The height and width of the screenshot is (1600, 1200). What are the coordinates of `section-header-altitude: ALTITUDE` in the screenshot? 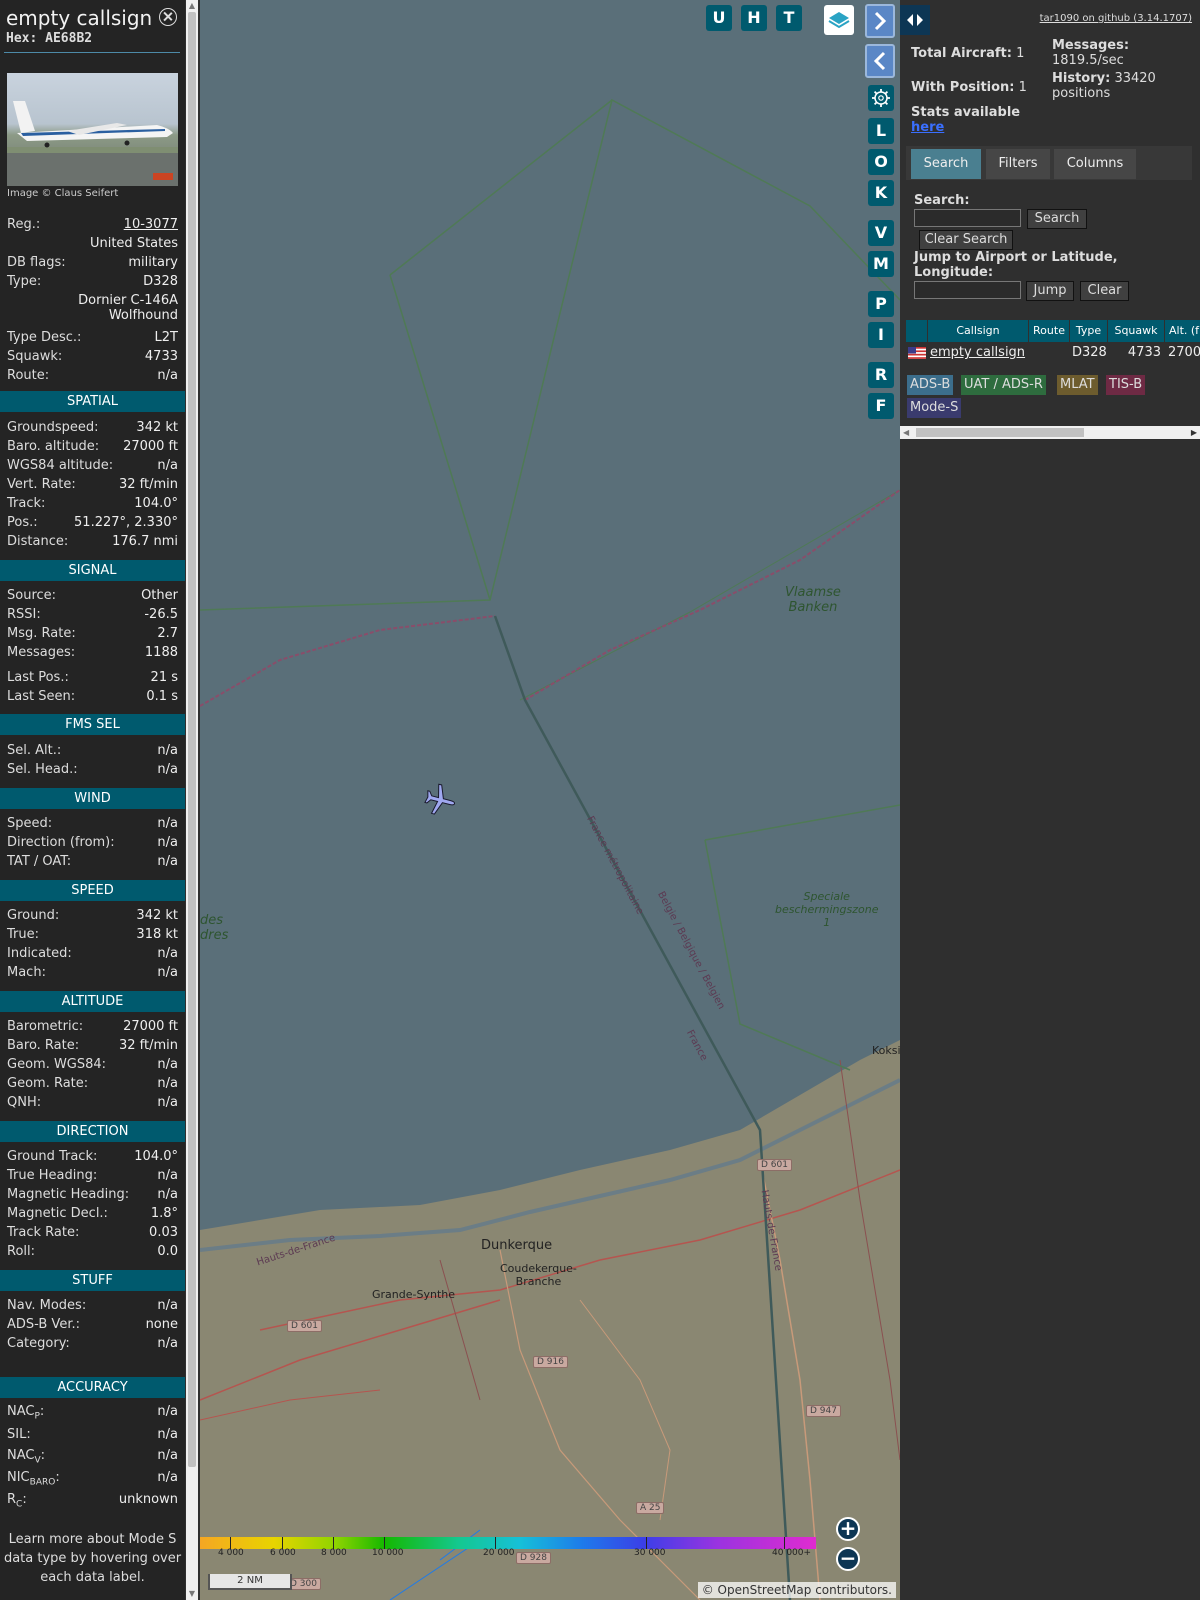 It's located at (92, 1001).